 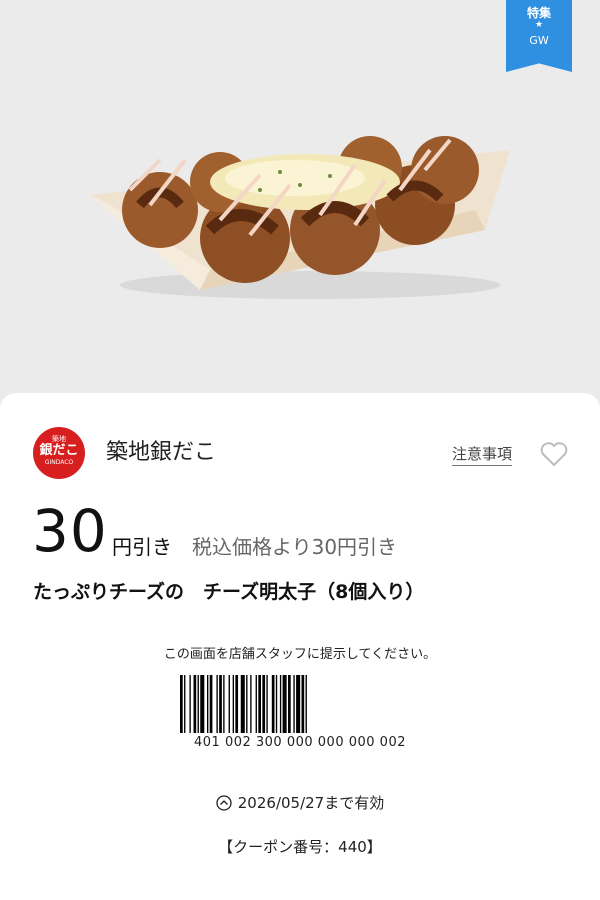 What do you see at coordinates (243, 704) in the screenshot?
I see `coupon-barcode` at bounding box center [243, 704].